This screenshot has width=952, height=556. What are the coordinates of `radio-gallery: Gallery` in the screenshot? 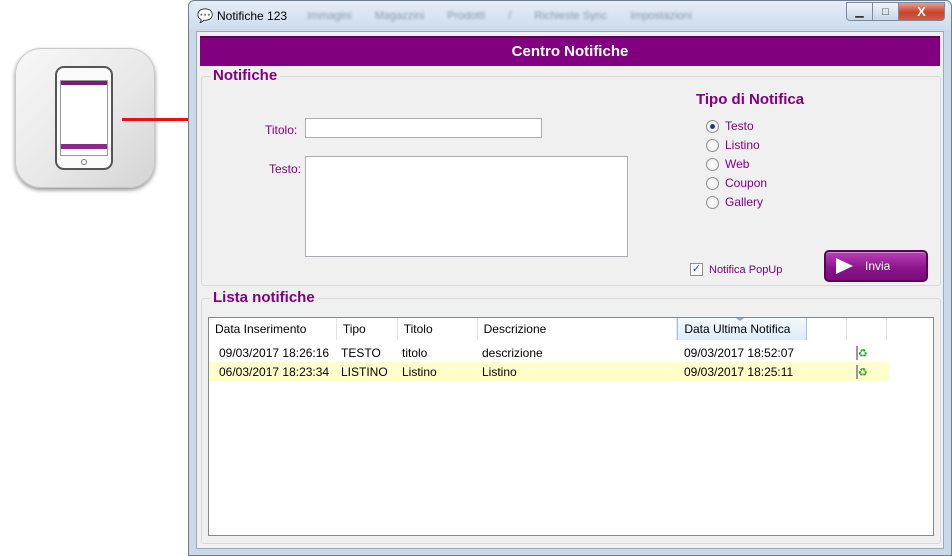 It's located at (734, 202).